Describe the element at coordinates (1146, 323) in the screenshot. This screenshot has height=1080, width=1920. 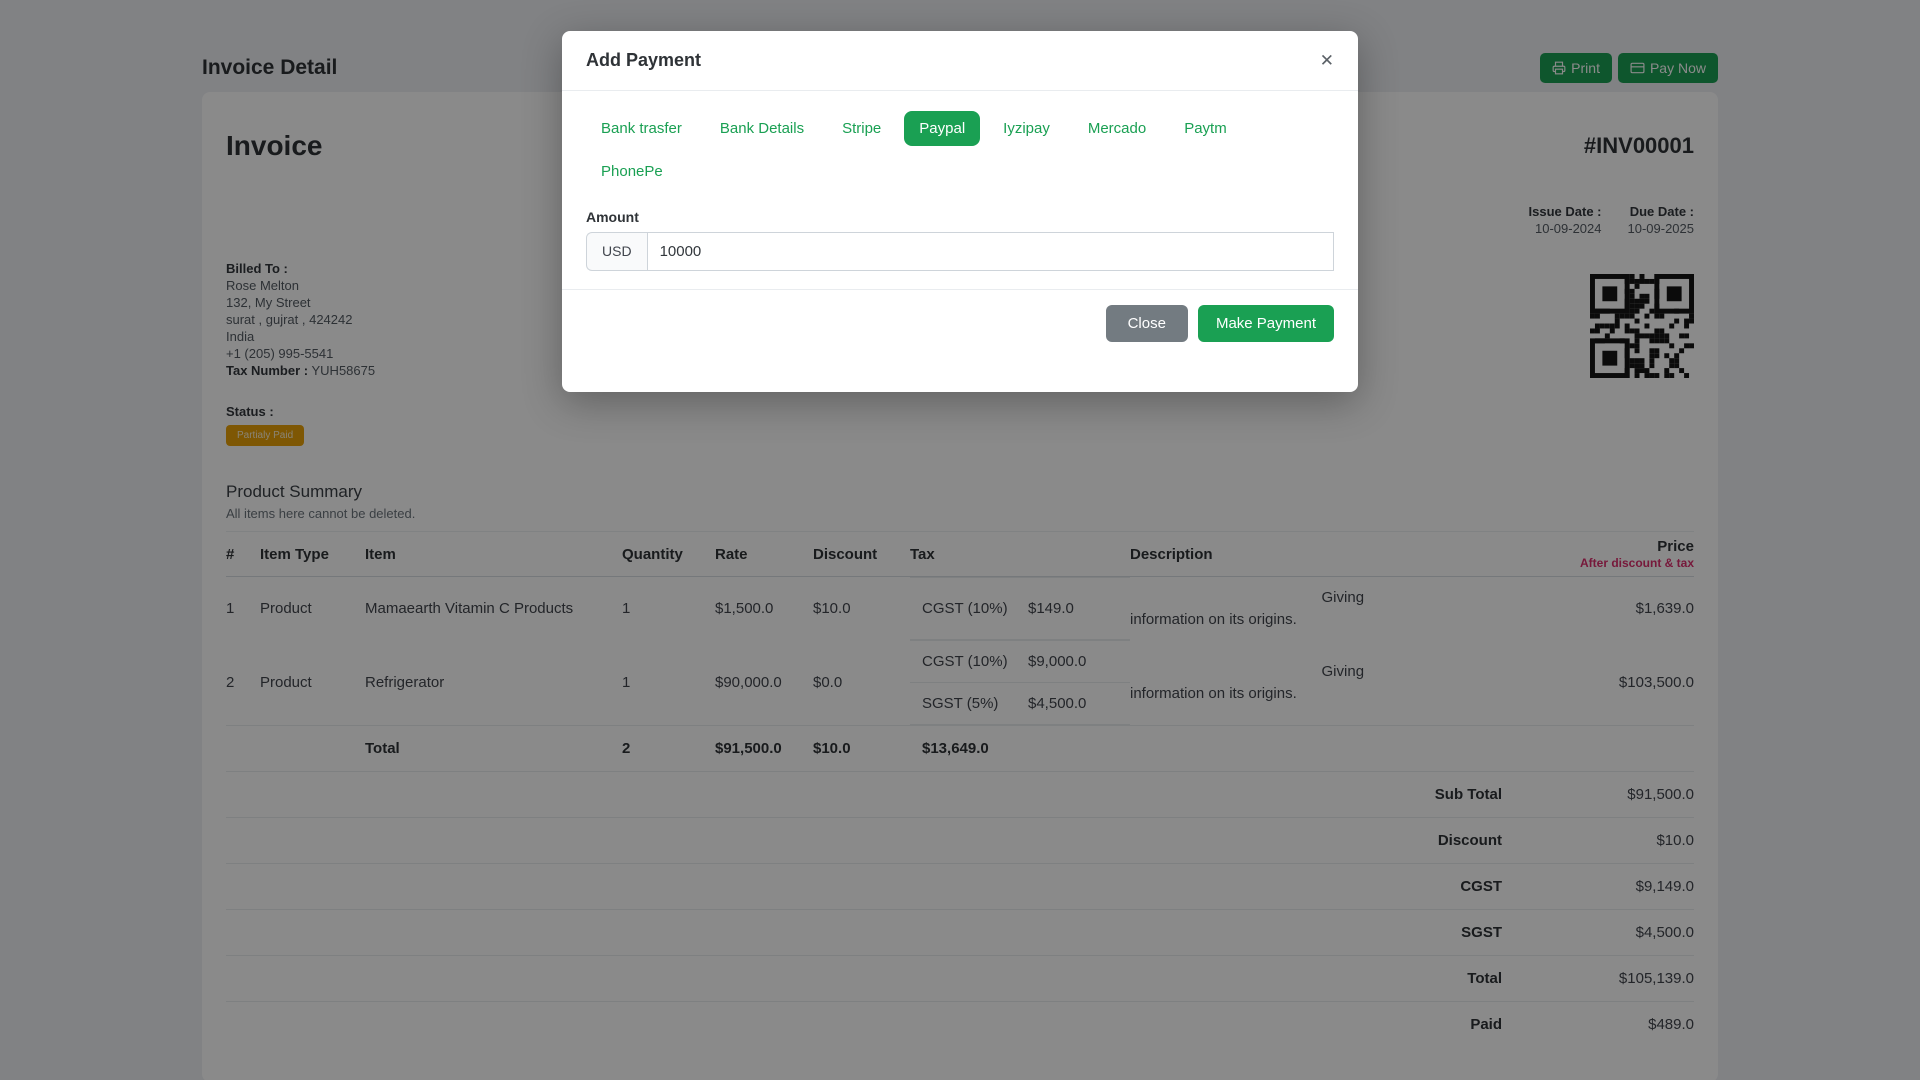
I see `close-button: Close` at that location.